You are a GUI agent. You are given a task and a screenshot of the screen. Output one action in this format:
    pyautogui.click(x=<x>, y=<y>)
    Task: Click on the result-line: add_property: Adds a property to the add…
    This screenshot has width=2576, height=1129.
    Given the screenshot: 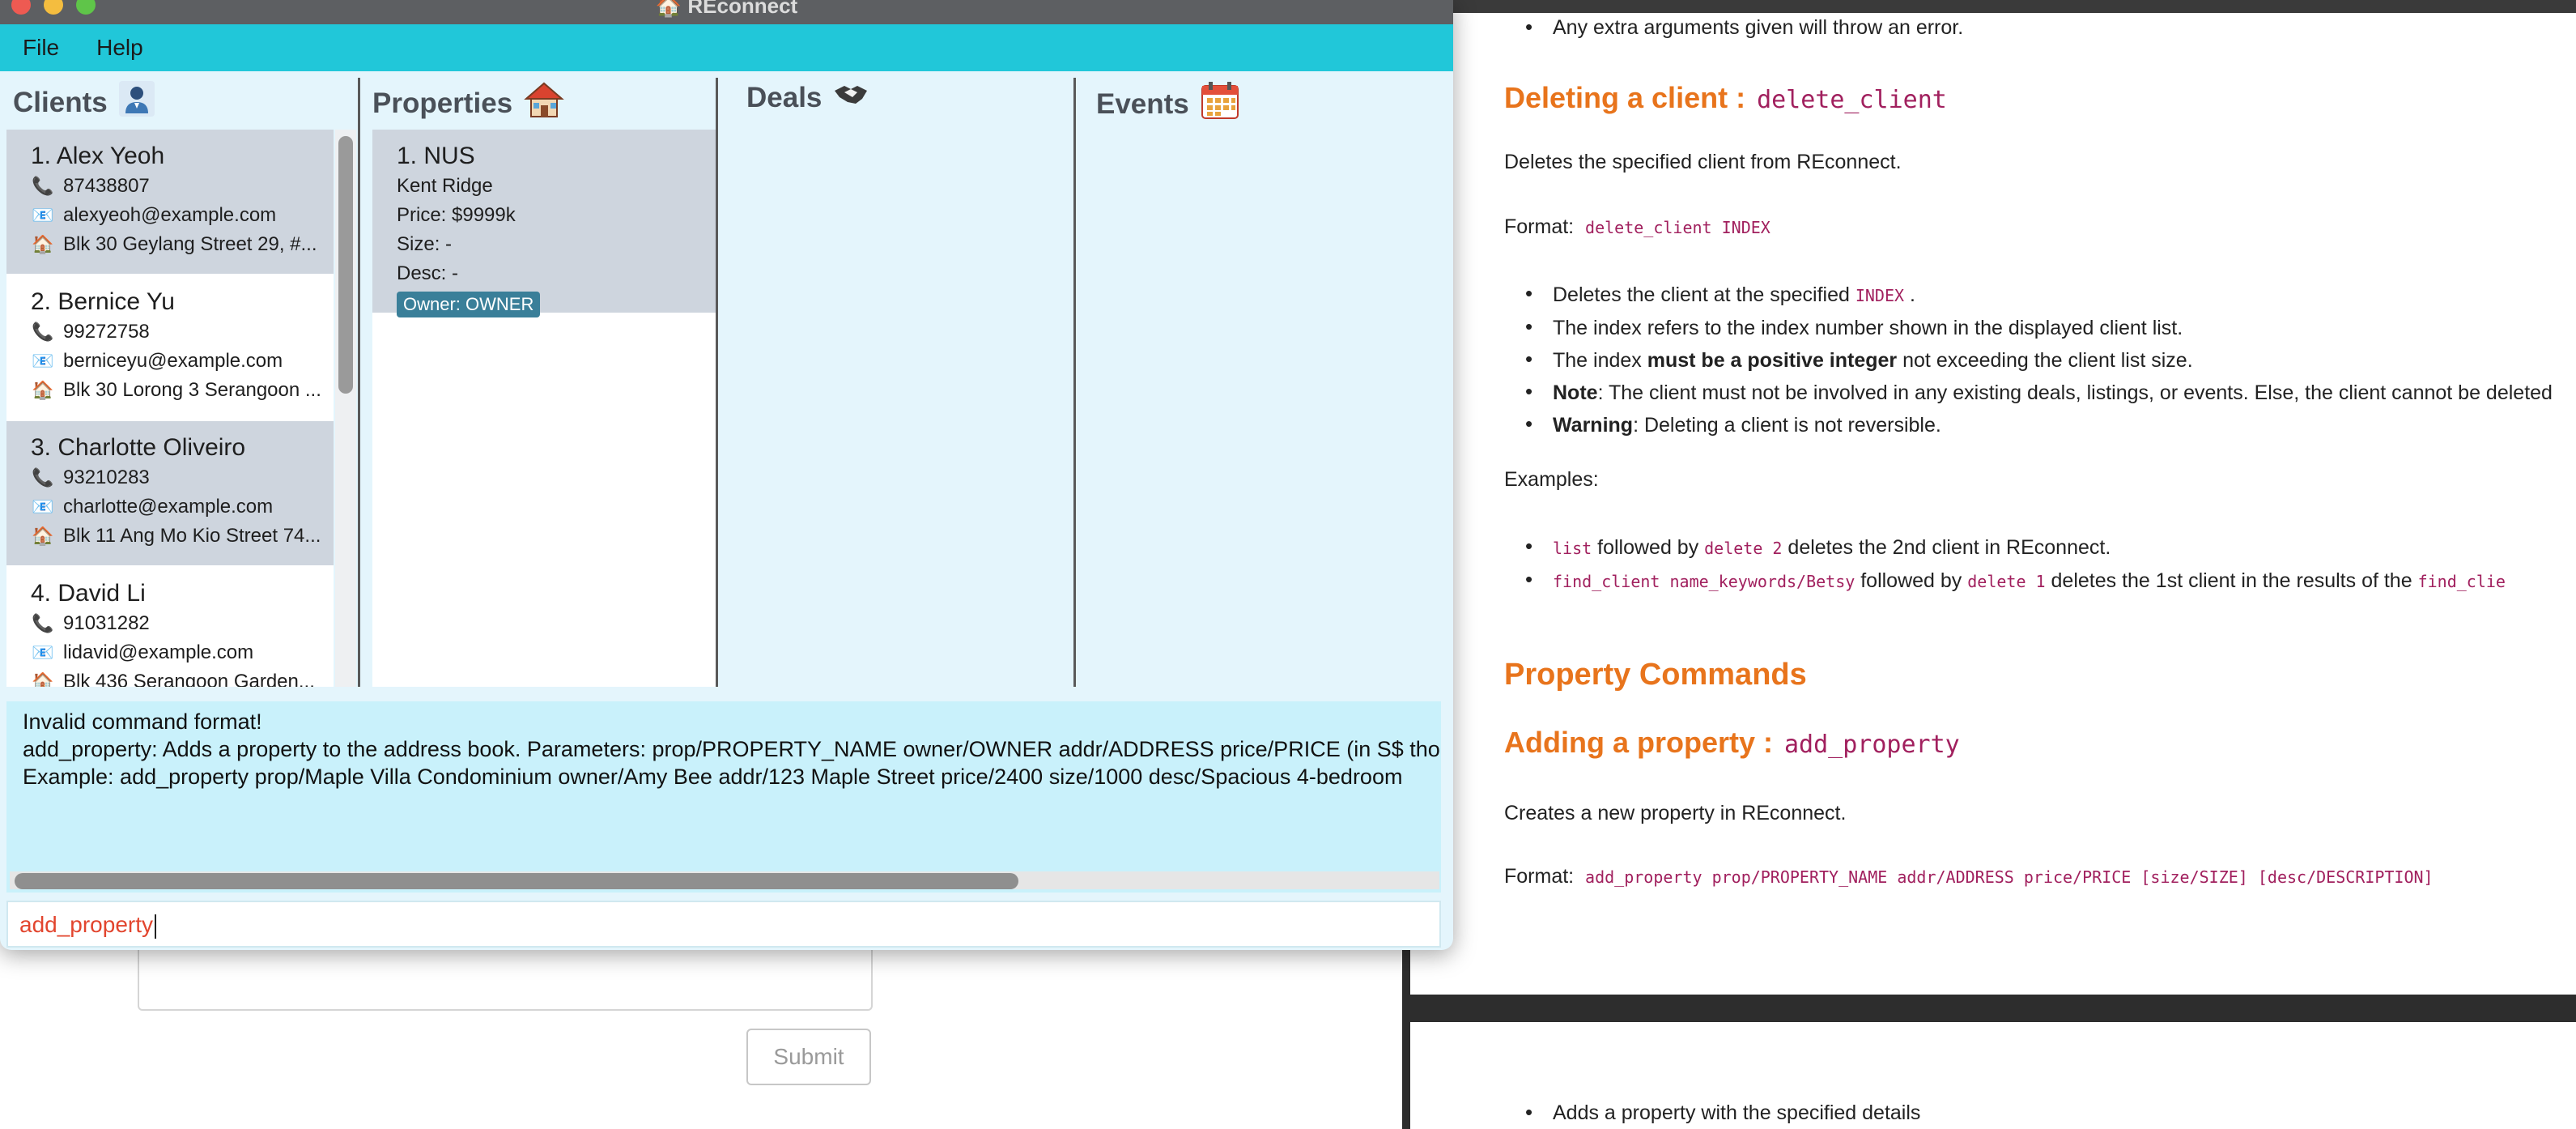 What is the action you would take?
    pyautogui.click(x=731, y=749)
    